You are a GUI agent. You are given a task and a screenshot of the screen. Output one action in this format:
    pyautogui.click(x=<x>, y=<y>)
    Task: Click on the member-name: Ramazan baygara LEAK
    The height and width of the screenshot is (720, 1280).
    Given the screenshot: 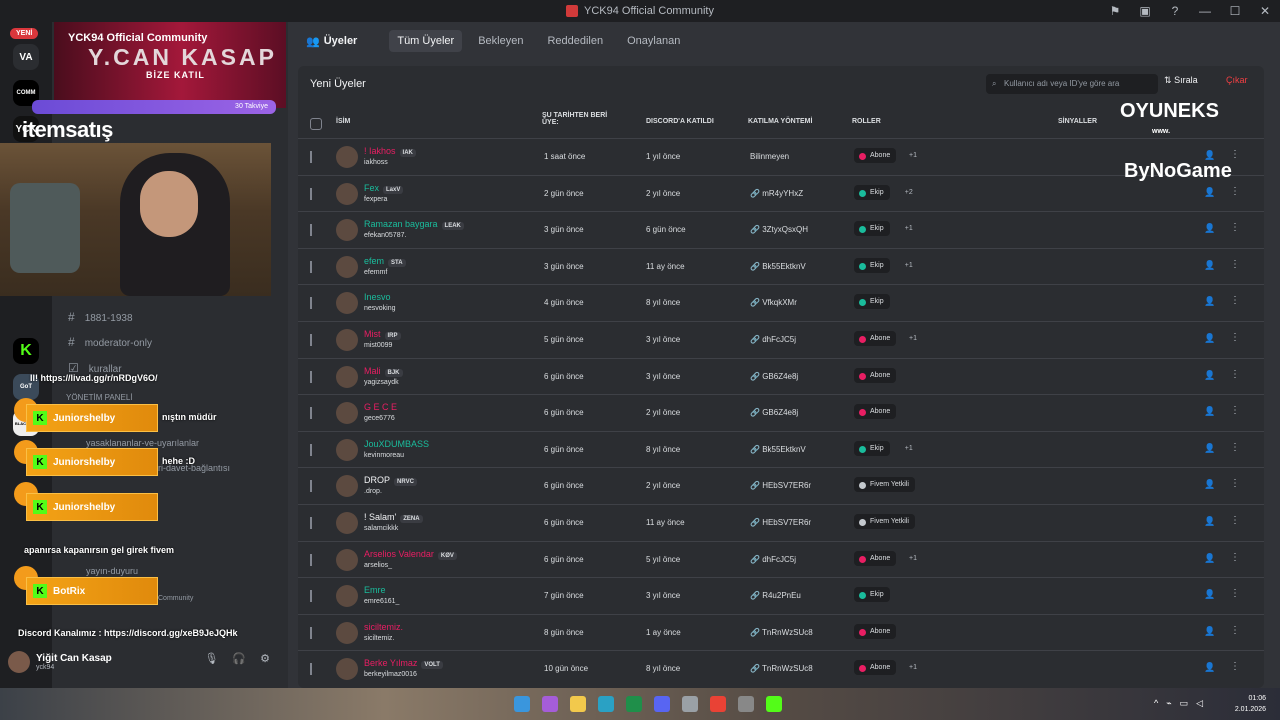 What is the action you would take?
    pyautogui.click(x=414, y=225)
    